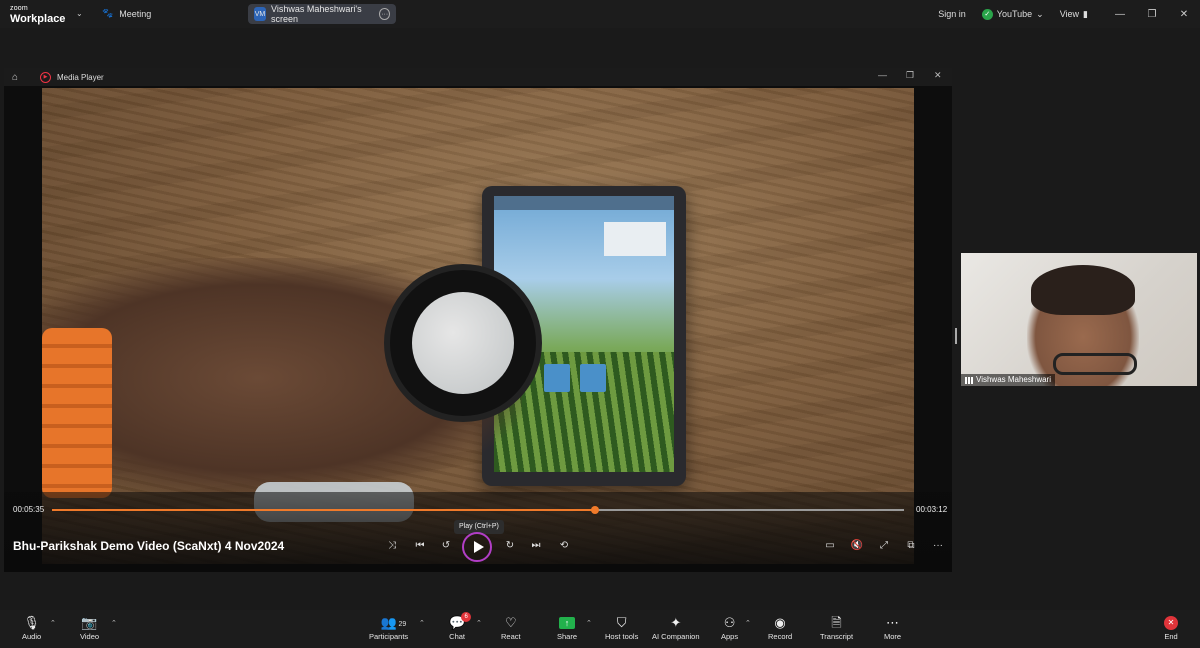 The image size is (1200, 648). What do you see at coordinates (780, 622) in the screenshot?
I see `record-icon: ◉` at bounding box center [780, 622].